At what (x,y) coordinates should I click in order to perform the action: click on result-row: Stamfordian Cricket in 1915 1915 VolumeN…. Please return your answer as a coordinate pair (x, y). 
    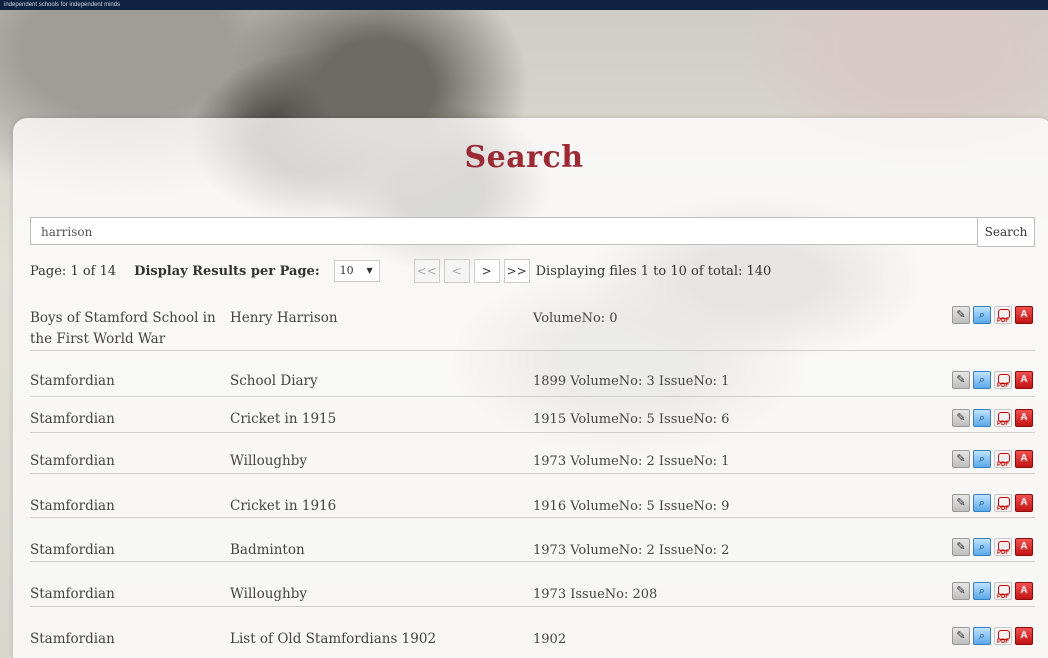
    Looking at the image, I should click on (532, 415).